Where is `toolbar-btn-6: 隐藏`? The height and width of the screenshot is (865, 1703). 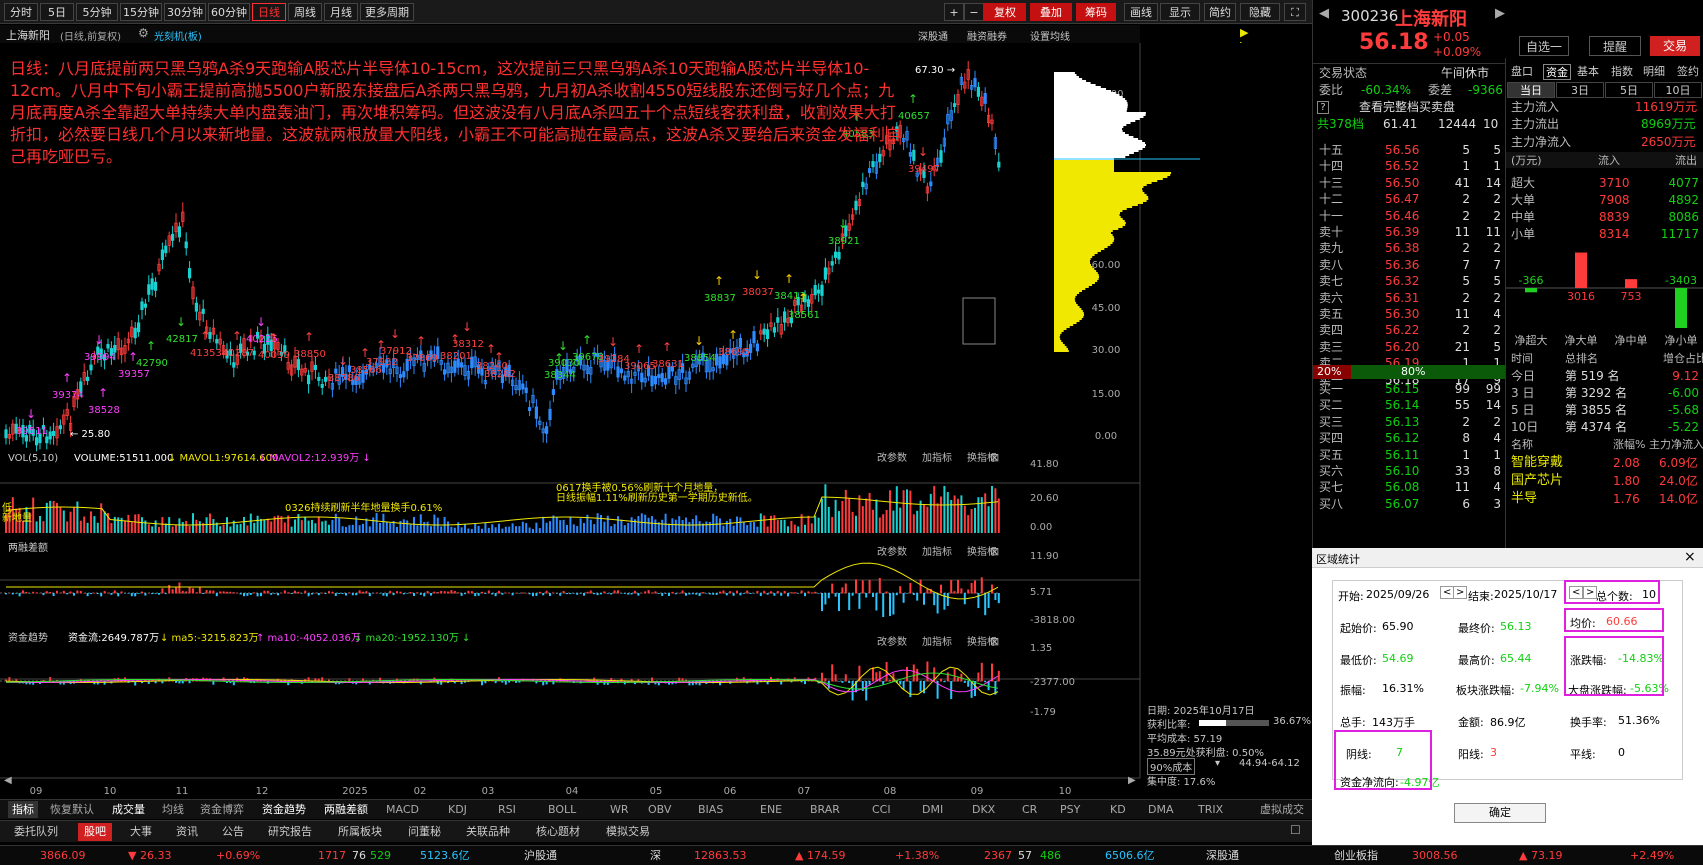
toolbar-btn-6: 隐藏 is located at coordinates (1260, 12).